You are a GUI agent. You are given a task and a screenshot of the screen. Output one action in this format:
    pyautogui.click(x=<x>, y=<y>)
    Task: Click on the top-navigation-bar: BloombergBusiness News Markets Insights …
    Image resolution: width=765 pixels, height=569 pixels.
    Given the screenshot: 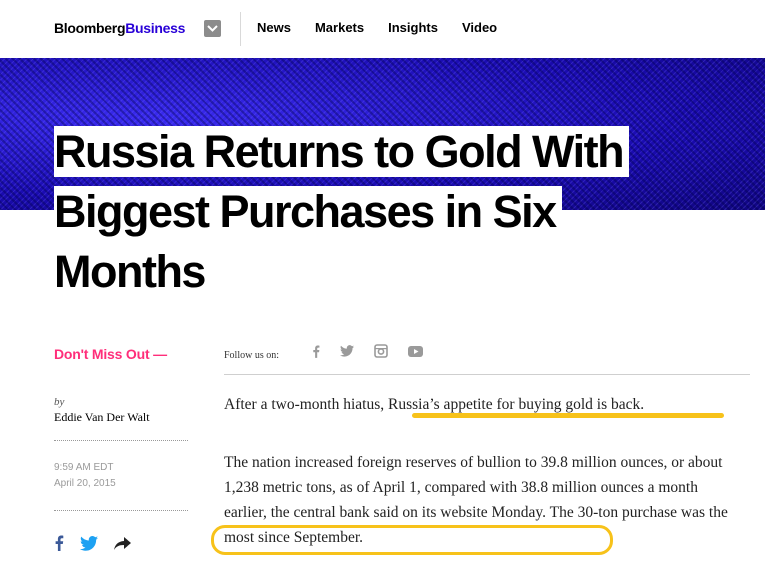 What is the action you would take?
    pyautogui.click(x=382, y=29)
    